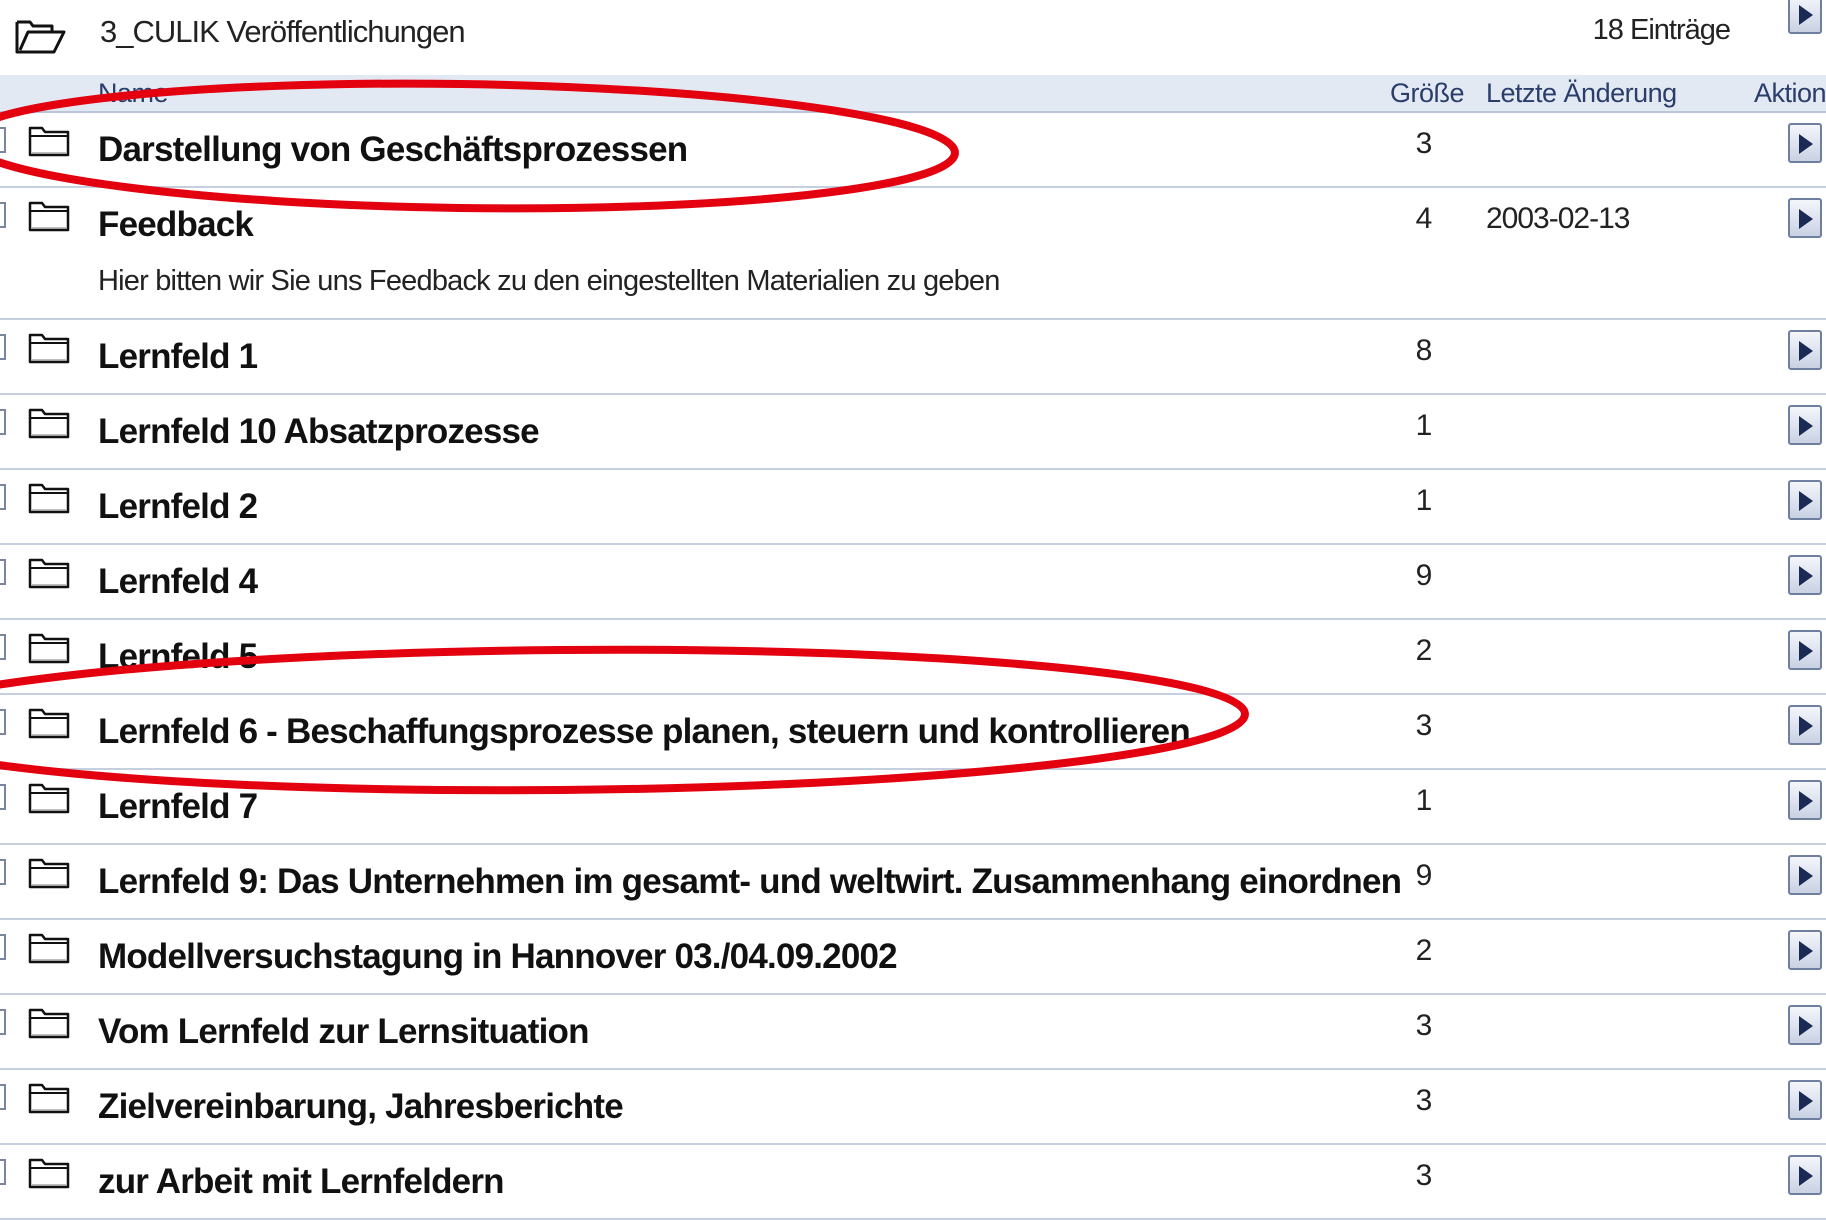 This screenshot has width=1826, height=1220. What do you see at coordinates (913, 37) in the screenshot?
I see `folder-header: 3_CULIK Veröffentlichungen 18 Einträge` at bounding box center [913, 37].